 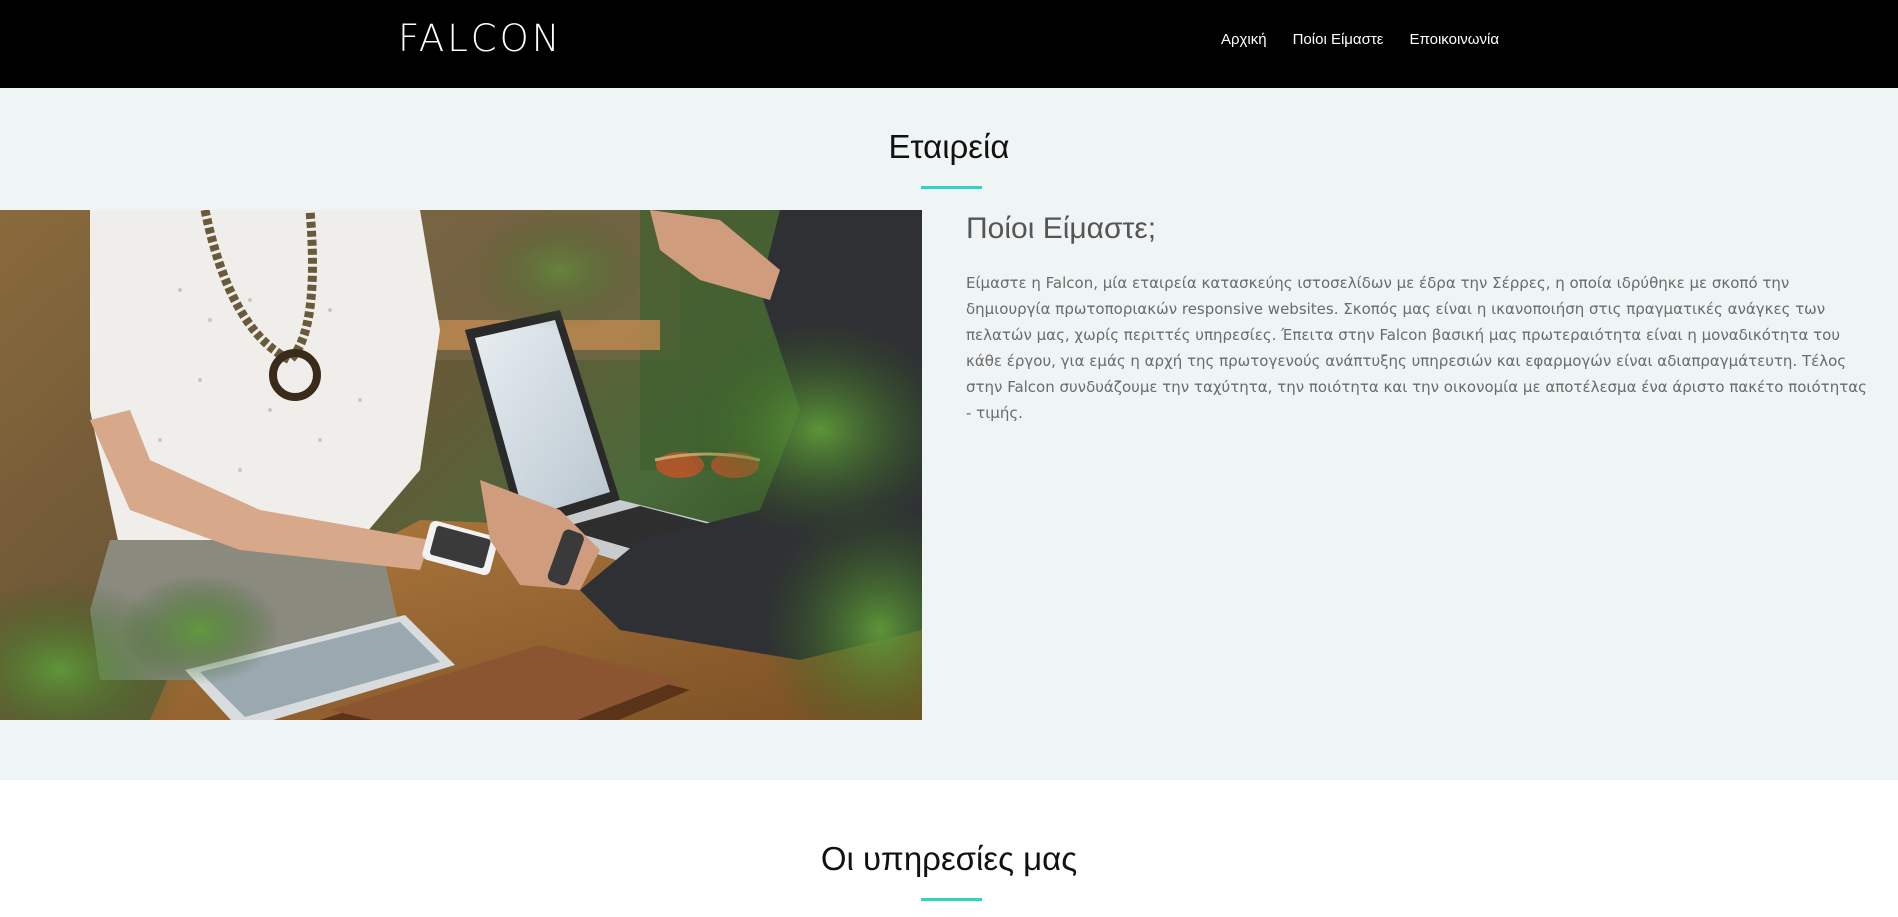 I want to click on nav-link-about: Ποίοι Είμαστε, so click(x=1338, y=40).